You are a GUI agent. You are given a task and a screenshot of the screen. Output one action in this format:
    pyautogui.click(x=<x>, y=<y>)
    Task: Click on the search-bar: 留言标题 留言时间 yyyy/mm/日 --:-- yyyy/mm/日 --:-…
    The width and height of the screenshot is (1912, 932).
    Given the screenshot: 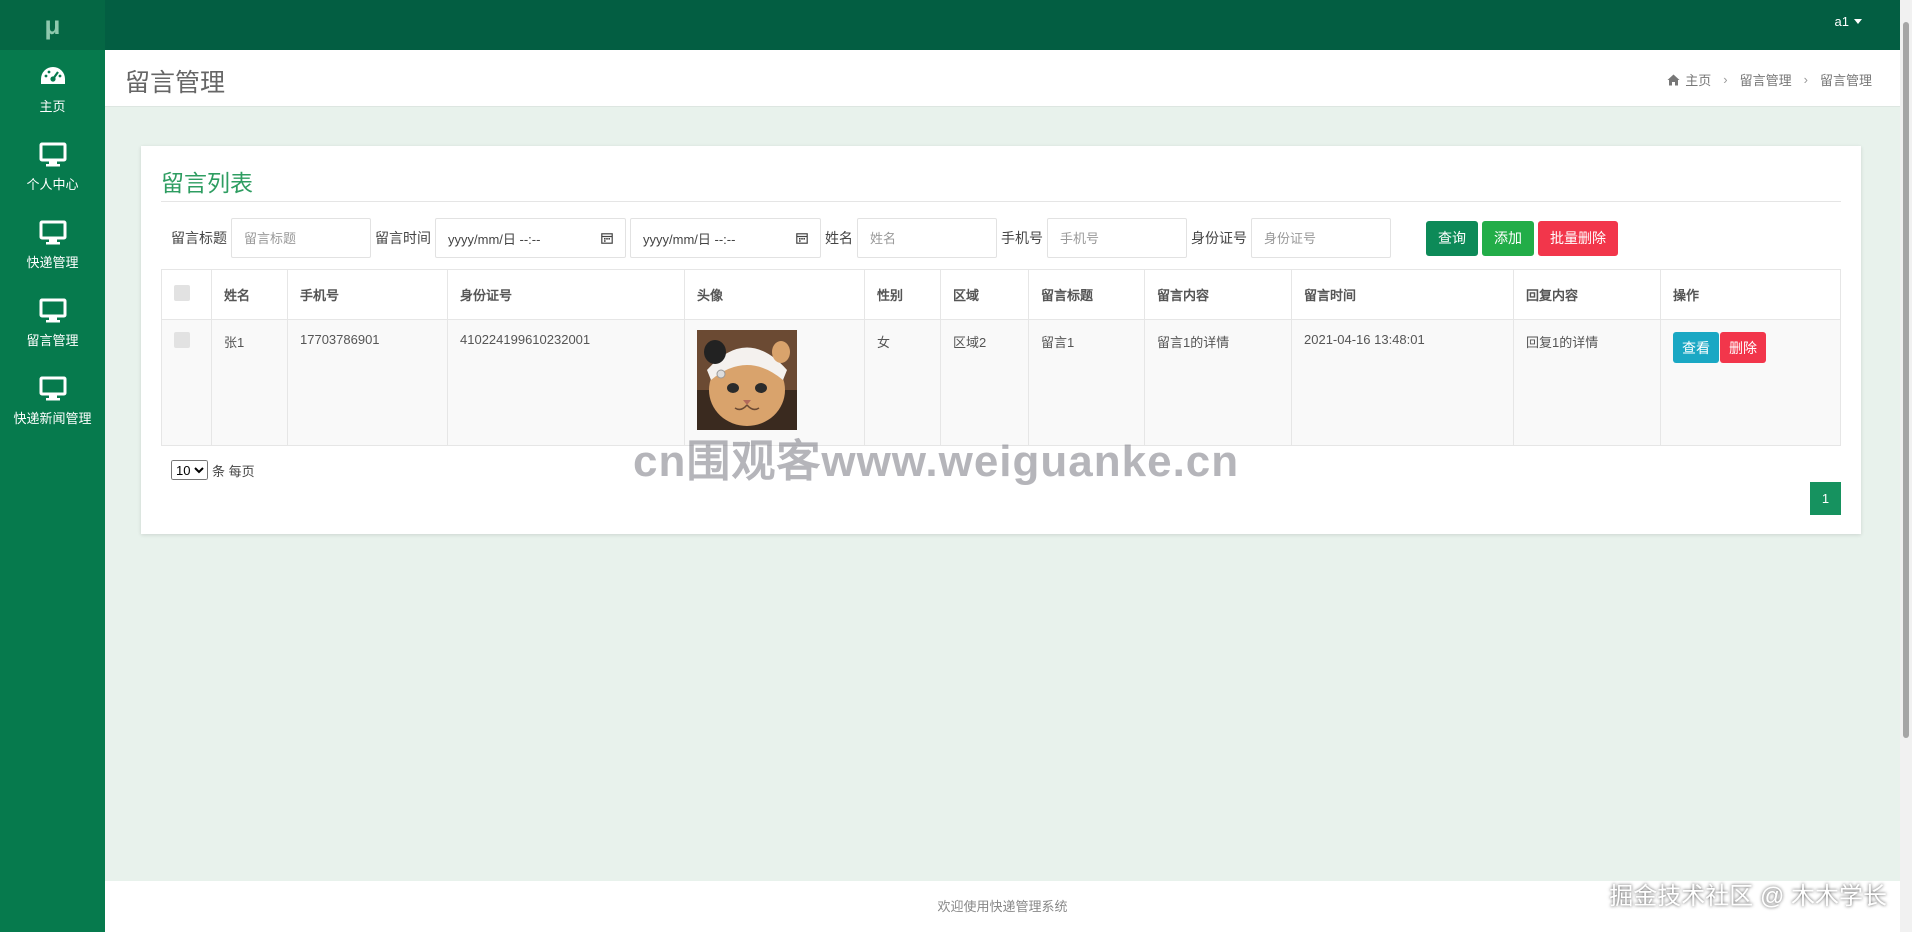 What is the action you would take?
    pyautogui.click(x=896, y=238)
    